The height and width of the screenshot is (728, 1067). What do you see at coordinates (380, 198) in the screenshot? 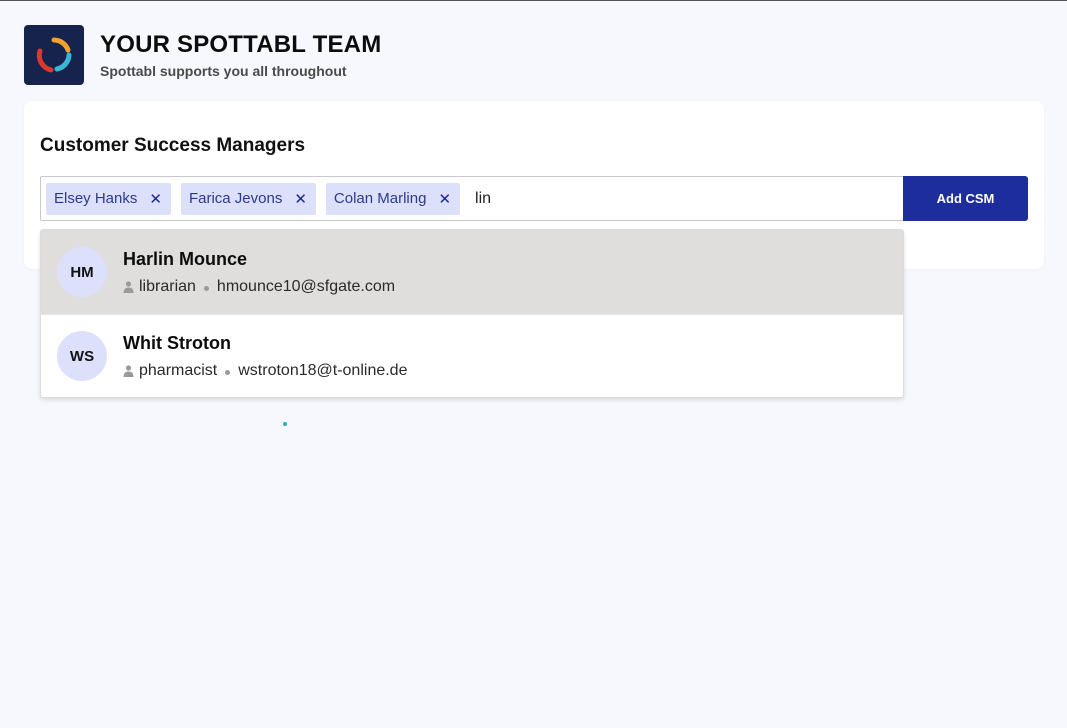
I see `chip-label: Colan Marling` at bounding box center [380, 198].